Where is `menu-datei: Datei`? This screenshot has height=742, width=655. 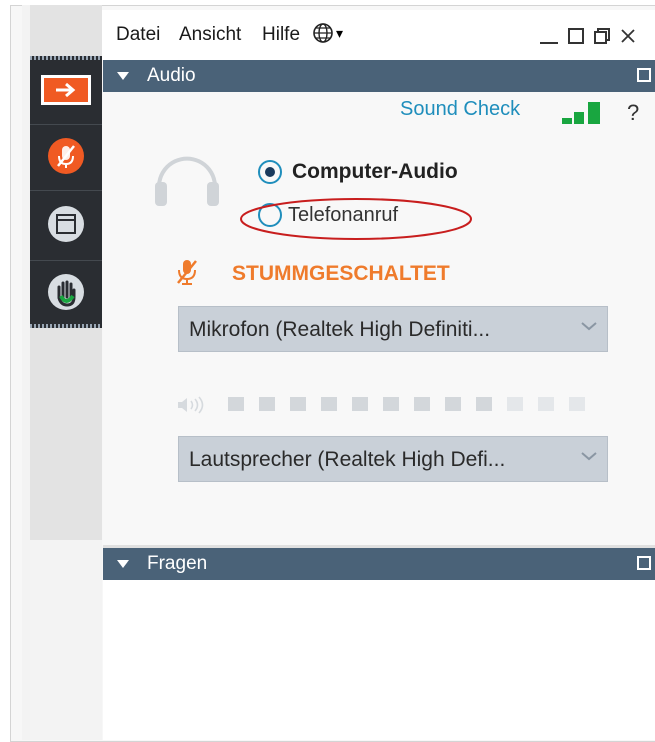
menu-datei: Datei is located at coordinates (138, 35).